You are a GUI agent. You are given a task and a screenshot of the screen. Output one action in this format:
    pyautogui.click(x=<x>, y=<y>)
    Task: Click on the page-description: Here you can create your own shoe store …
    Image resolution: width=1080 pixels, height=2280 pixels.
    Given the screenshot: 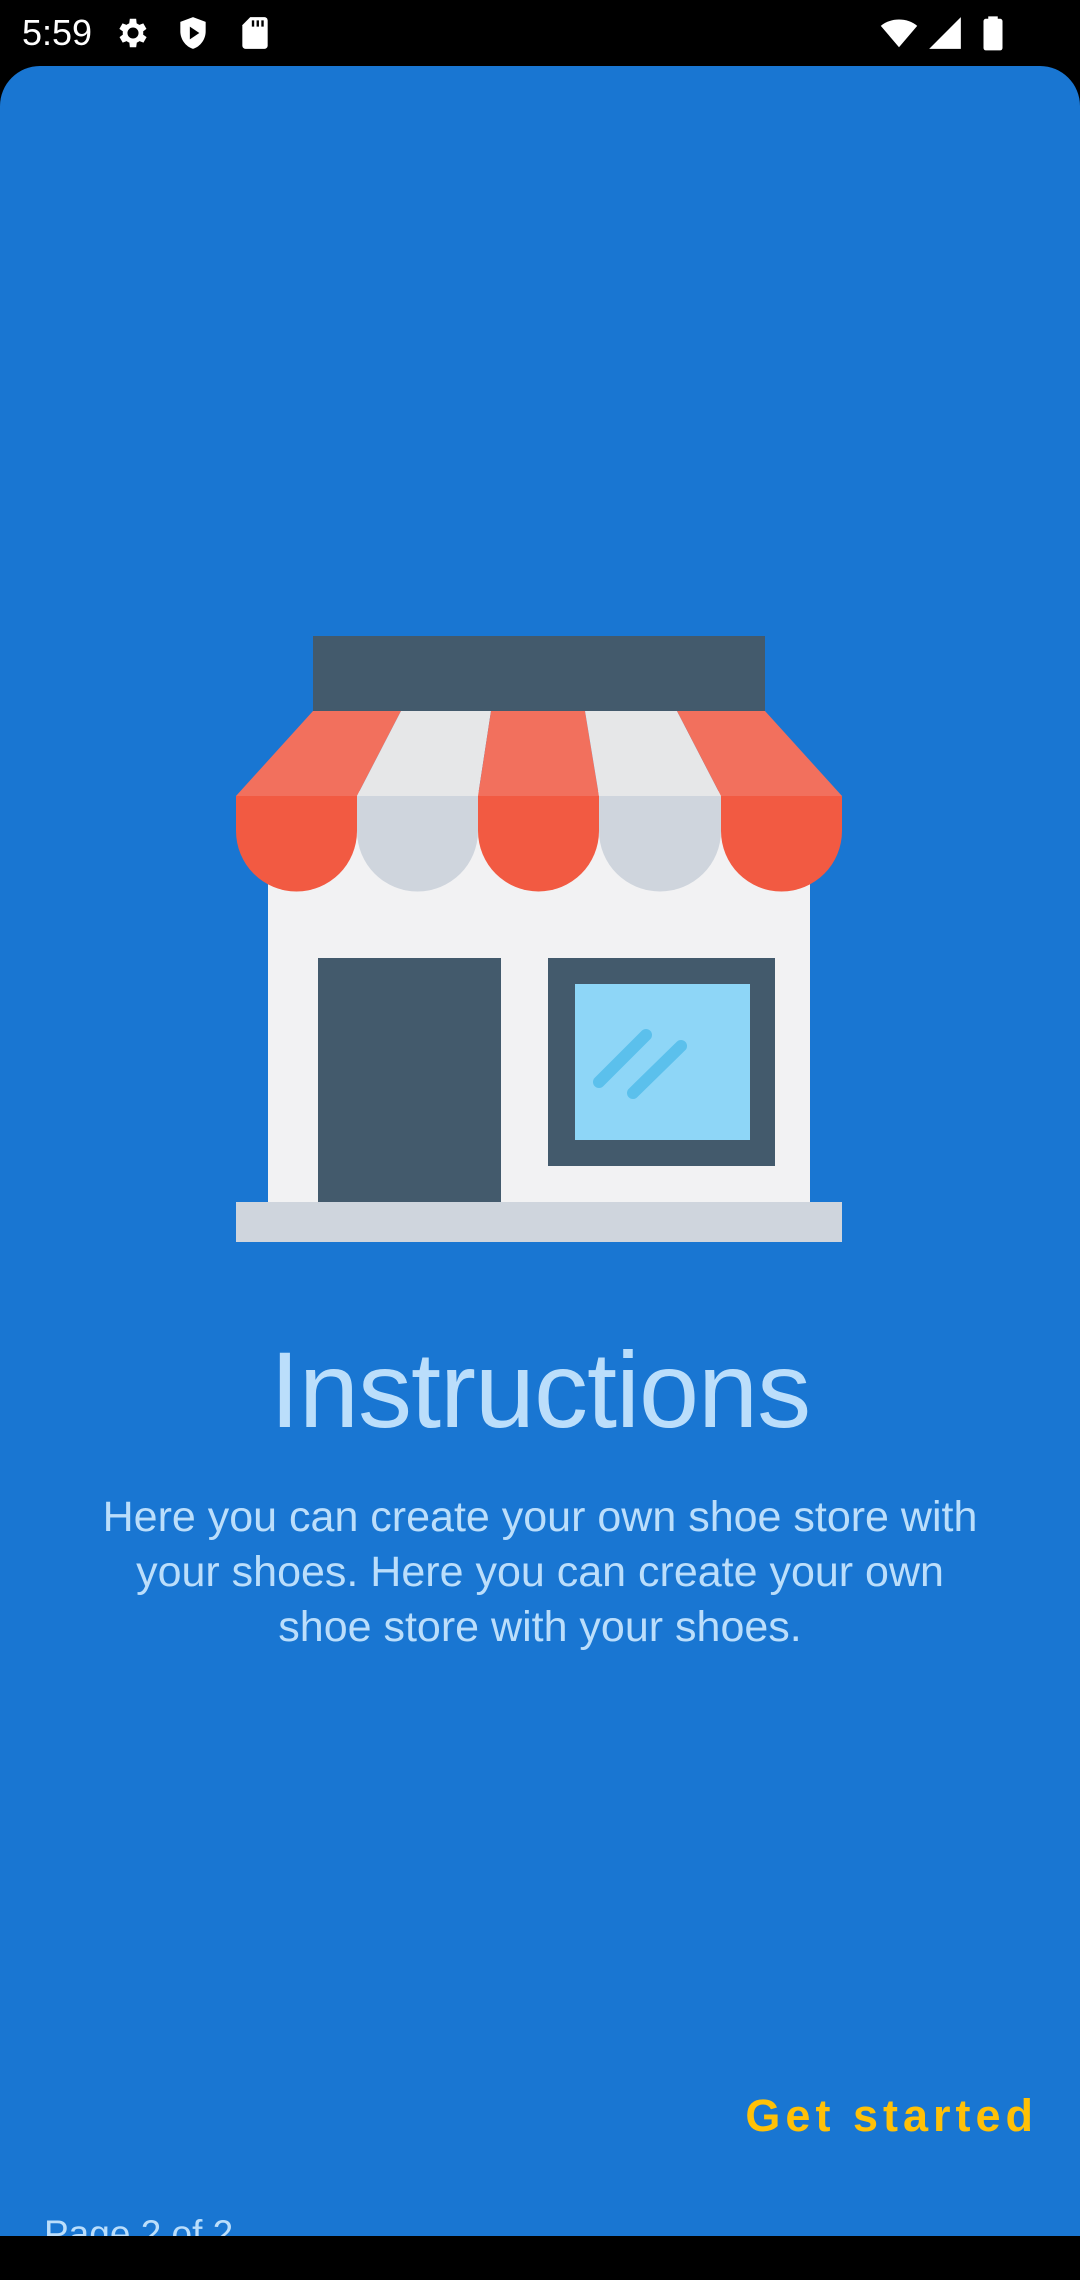 What is the action you would take?
    pyautogui.click(x=540, y=1572)
    